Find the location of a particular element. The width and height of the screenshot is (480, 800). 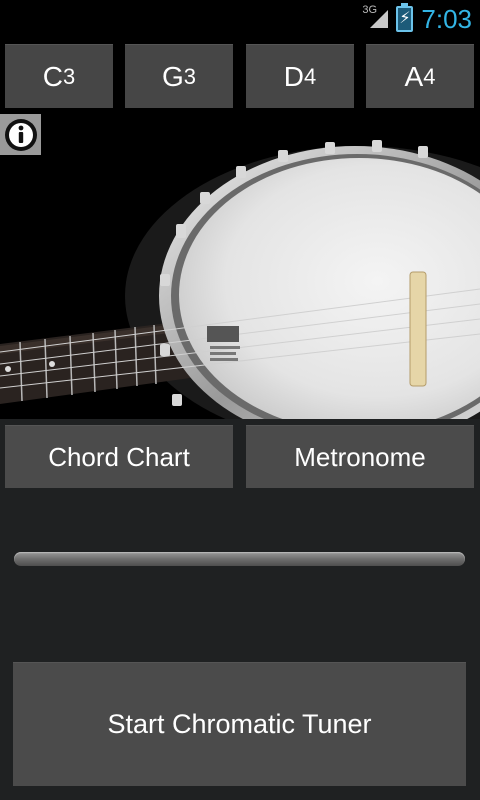

battery-charging-icon: ⚡ is located at coordinates (405, 17).